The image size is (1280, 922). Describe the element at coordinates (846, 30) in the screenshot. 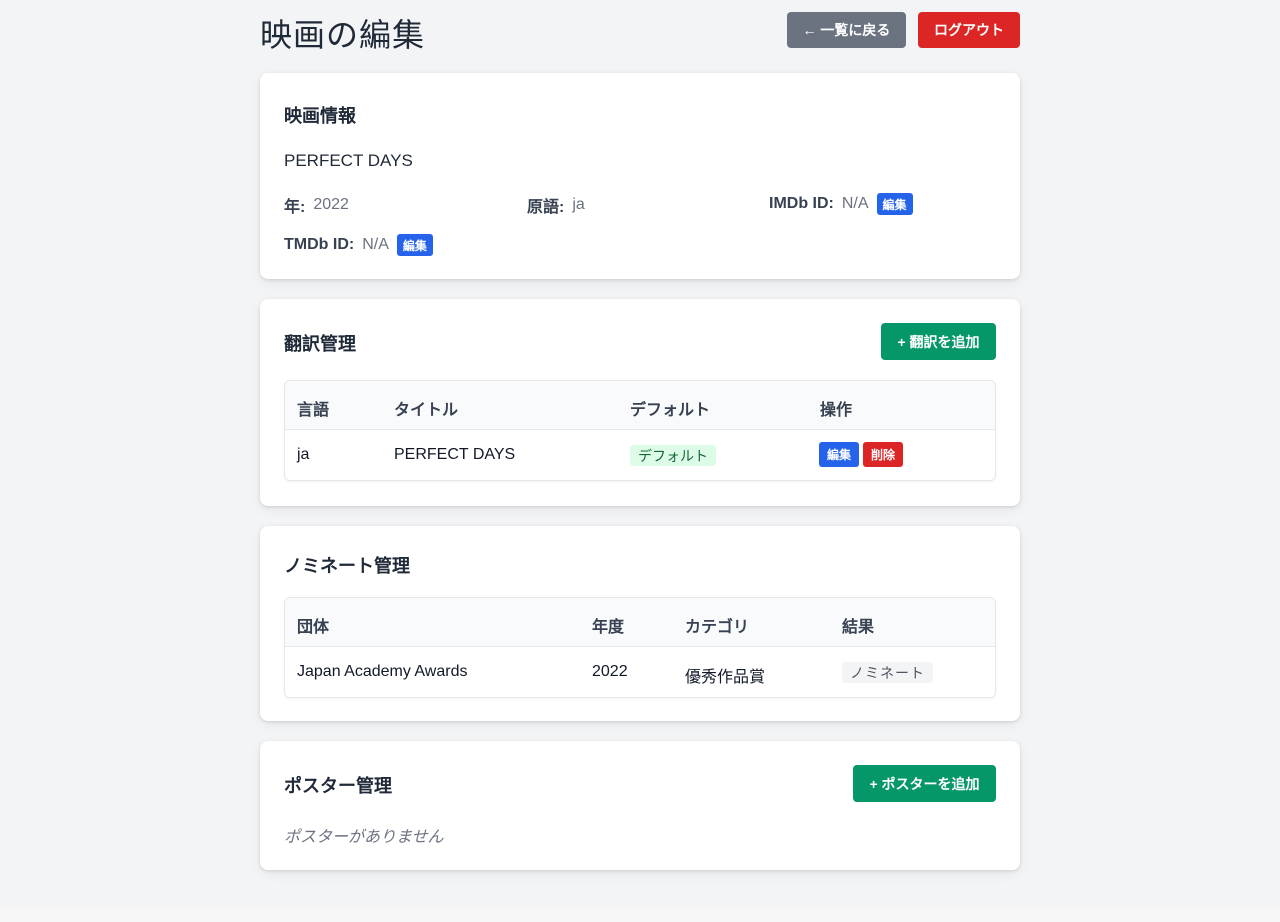

I see `back-to-list-button: ← 一覧に戻る` at that location.